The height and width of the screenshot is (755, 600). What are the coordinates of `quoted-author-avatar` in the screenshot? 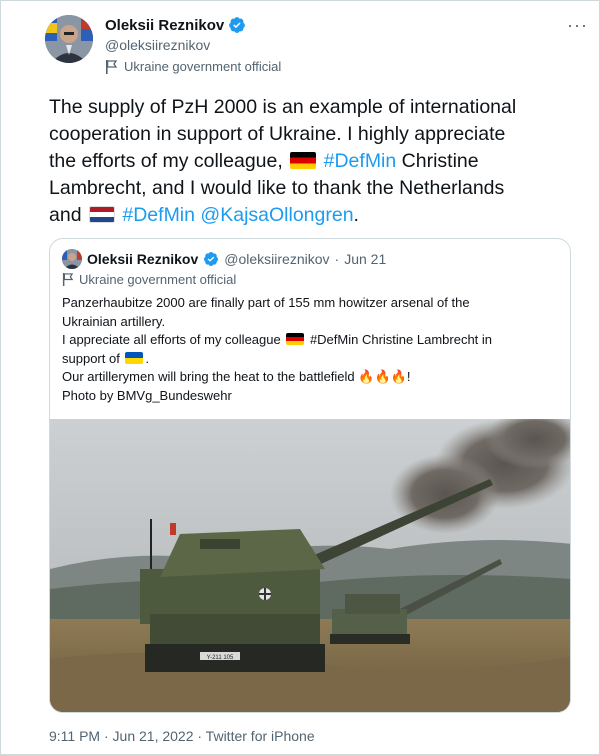 It's located at (72, 259).